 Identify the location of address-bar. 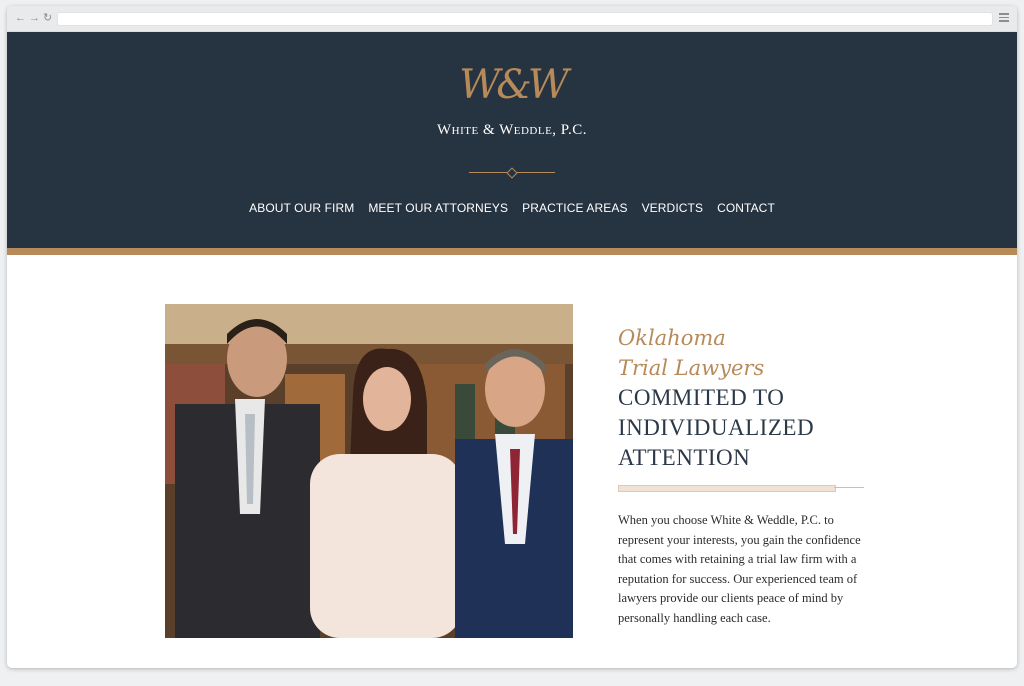
(525, 19).